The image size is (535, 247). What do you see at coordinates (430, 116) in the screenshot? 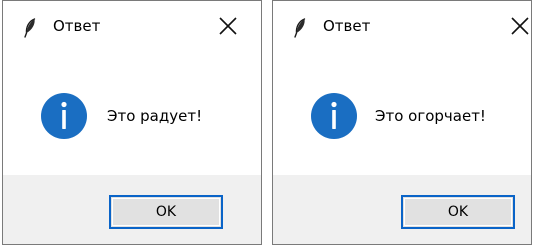
I see `dialog-message: Это огорчает!` at bounding box center [430, 116].